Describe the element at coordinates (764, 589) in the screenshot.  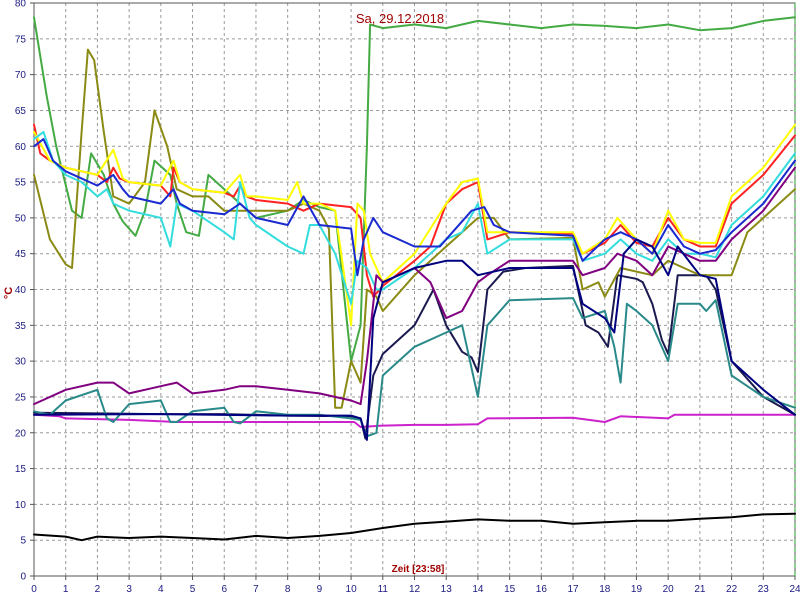
I see `x-tick-label: 23` at that location.